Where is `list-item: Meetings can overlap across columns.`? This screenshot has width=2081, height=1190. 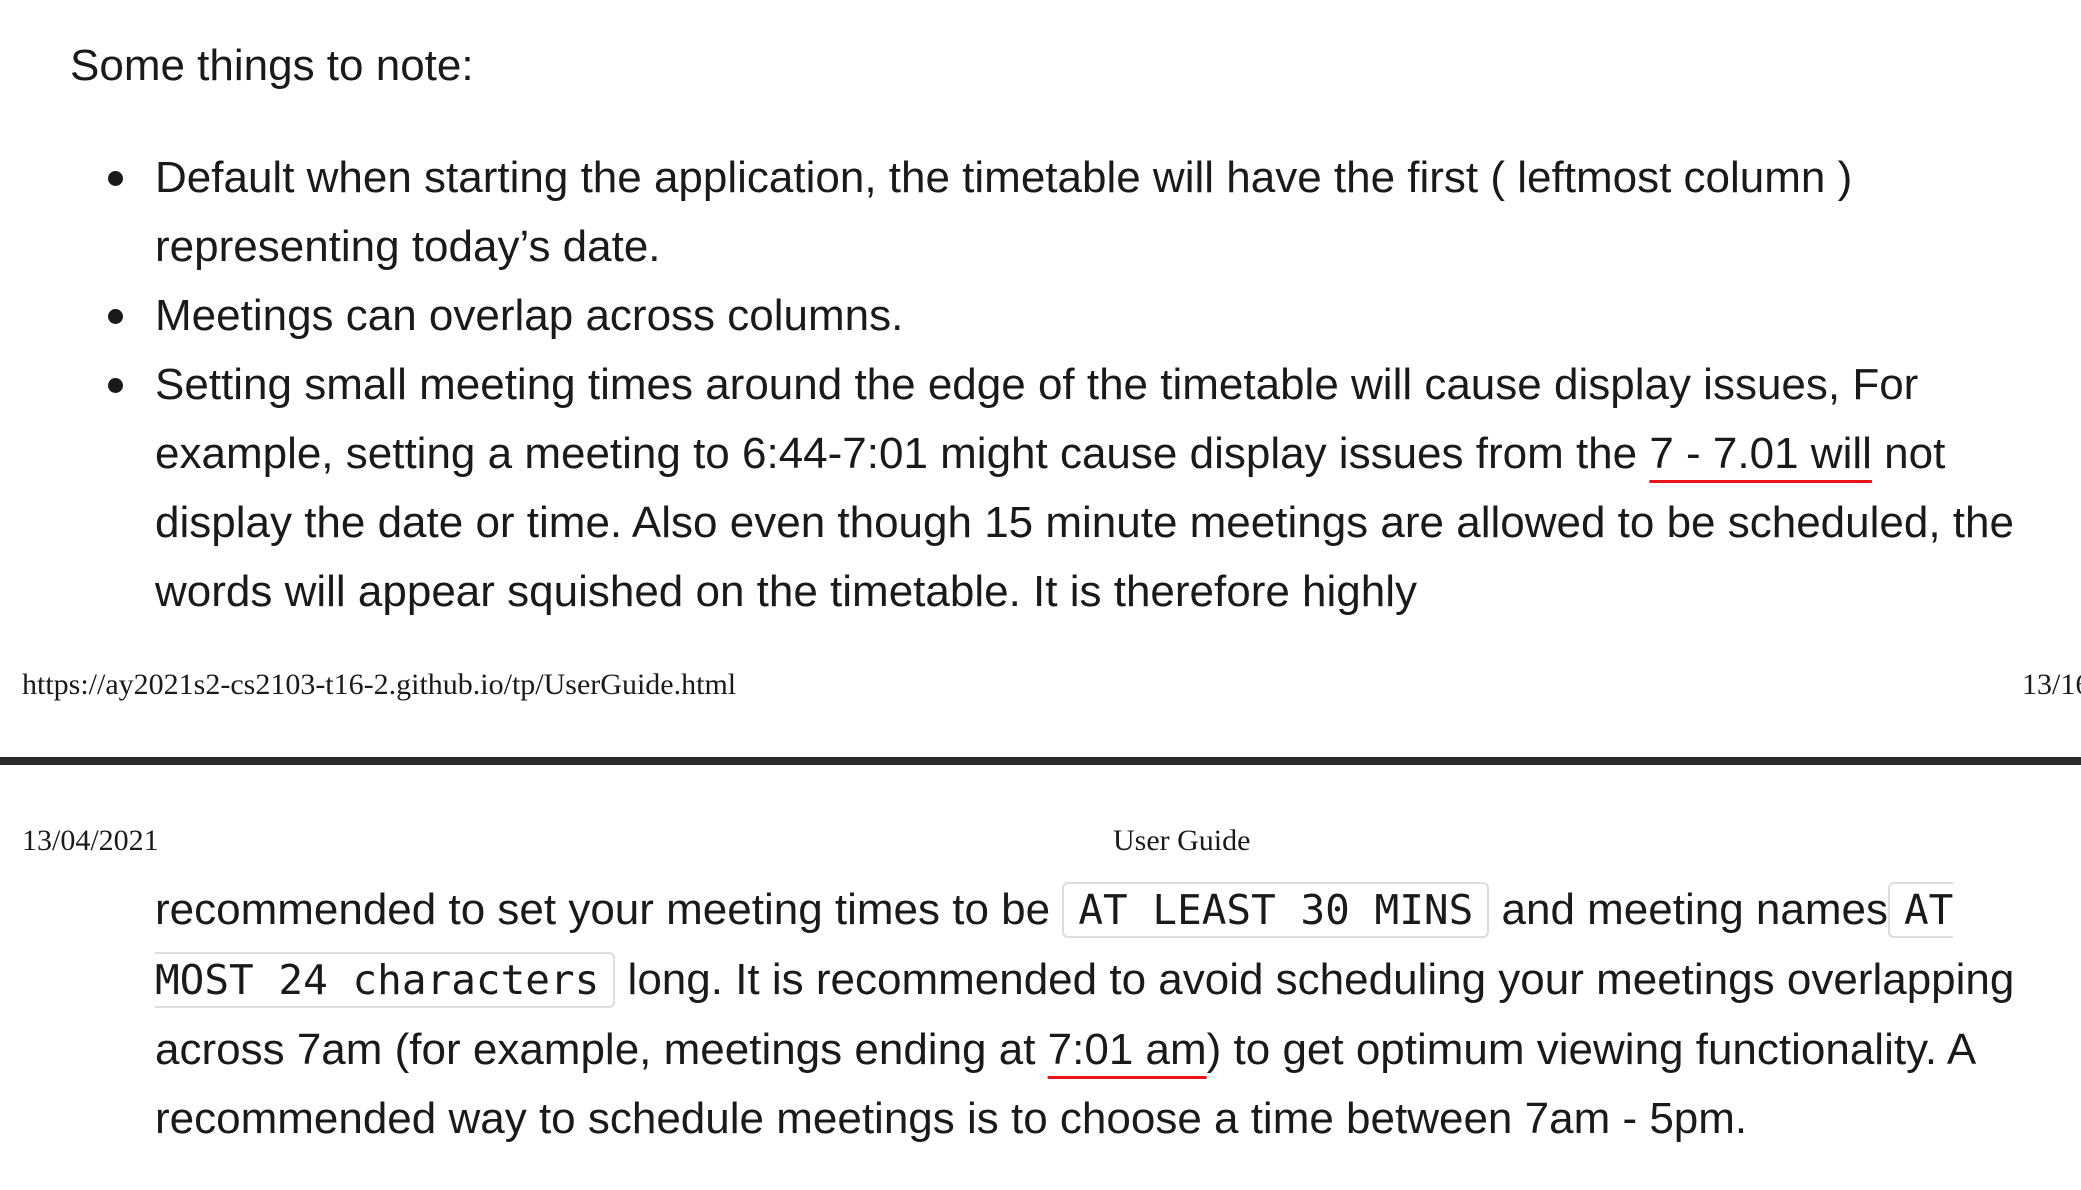
list-item: Meetings can overlap across columns. is located at coordinates (1081, 315).